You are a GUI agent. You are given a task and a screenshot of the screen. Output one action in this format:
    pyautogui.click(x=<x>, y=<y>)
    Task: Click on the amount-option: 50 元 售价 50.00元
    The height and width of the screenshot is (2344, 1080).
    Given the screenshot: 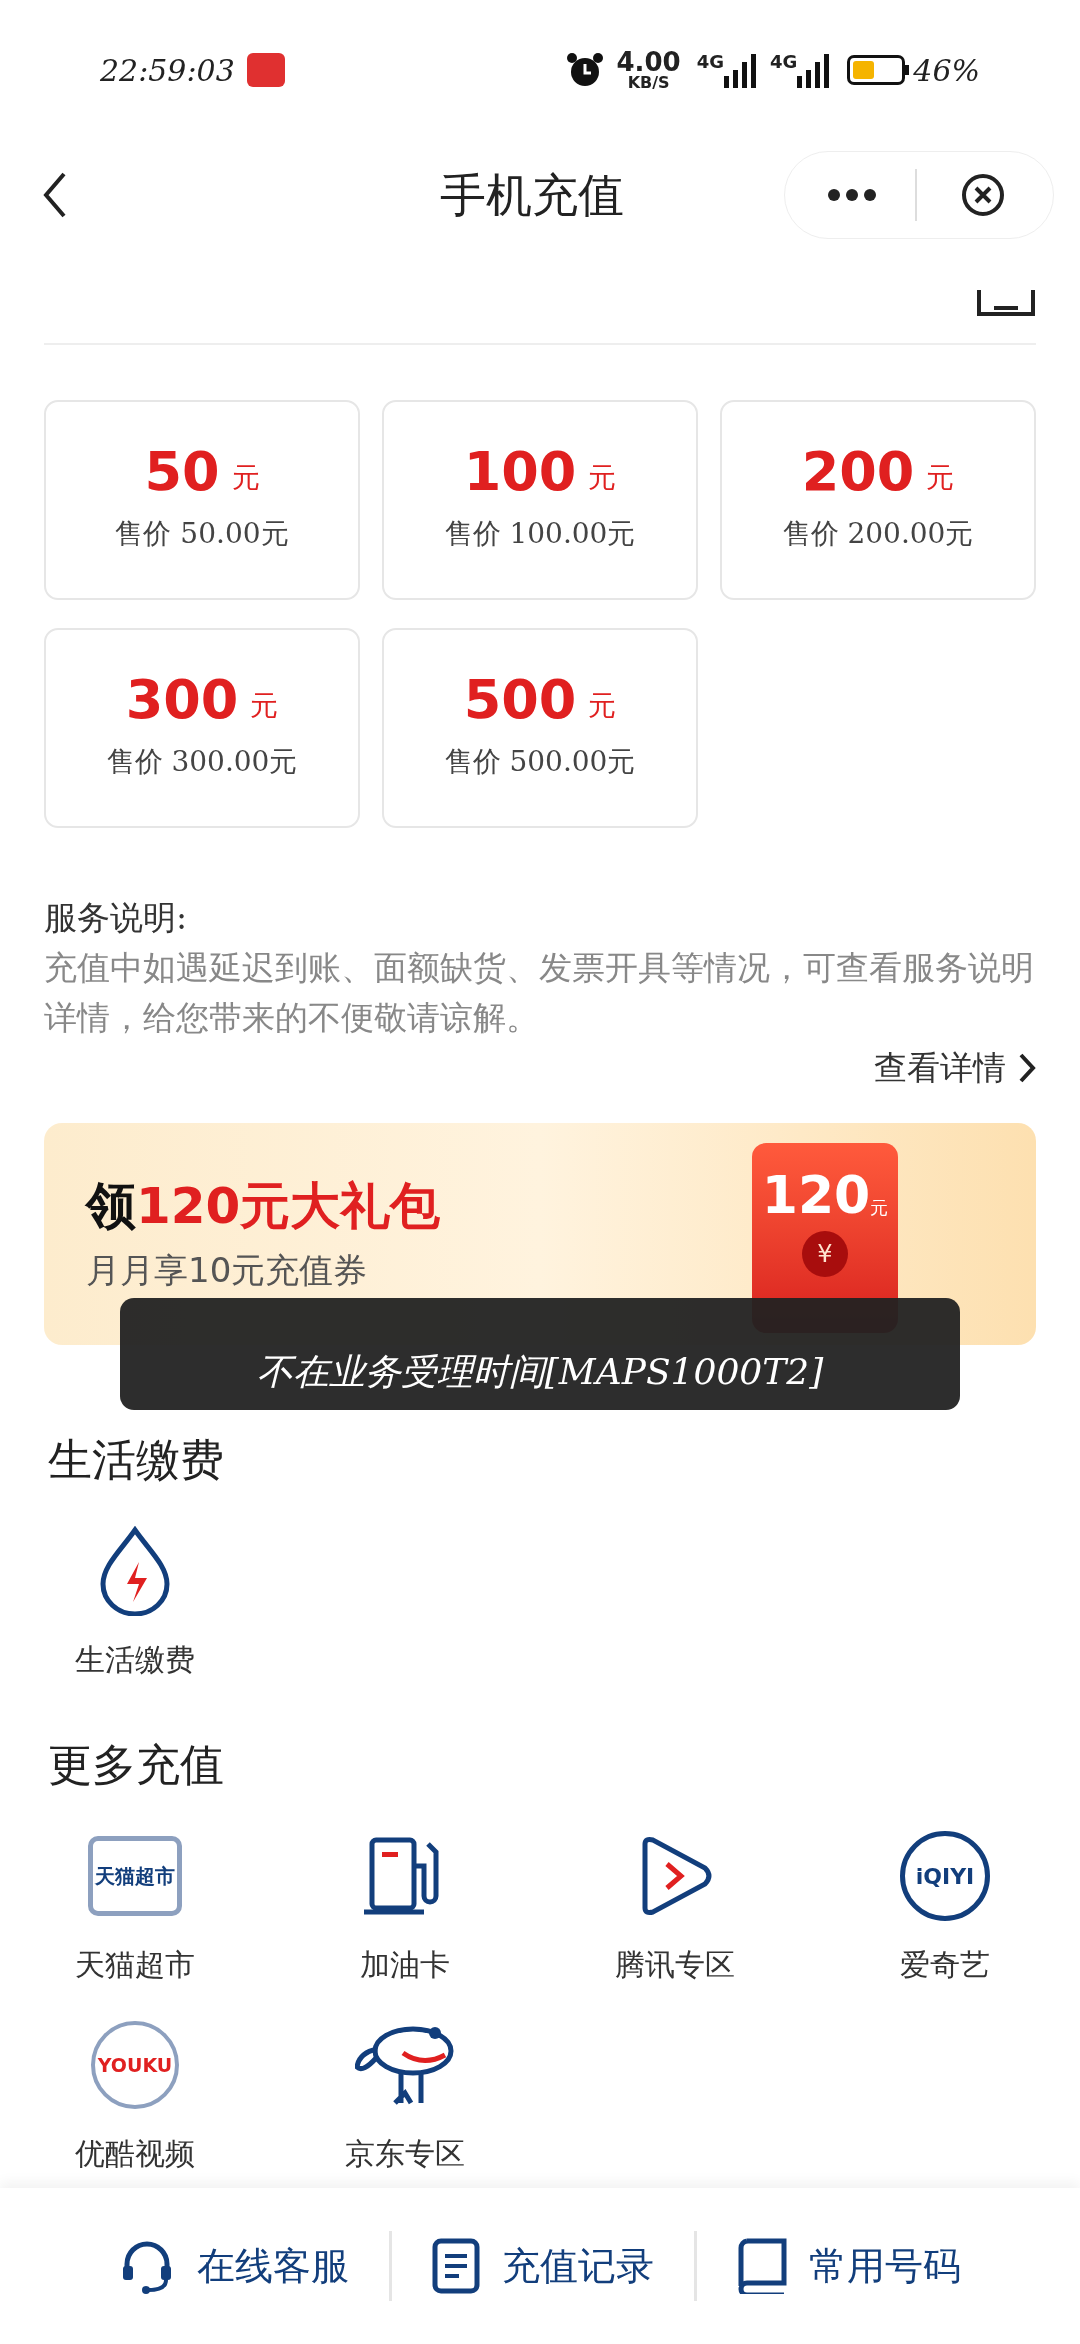 What is the action you would take?
    pyautogui.click(x=202, y=500)
    